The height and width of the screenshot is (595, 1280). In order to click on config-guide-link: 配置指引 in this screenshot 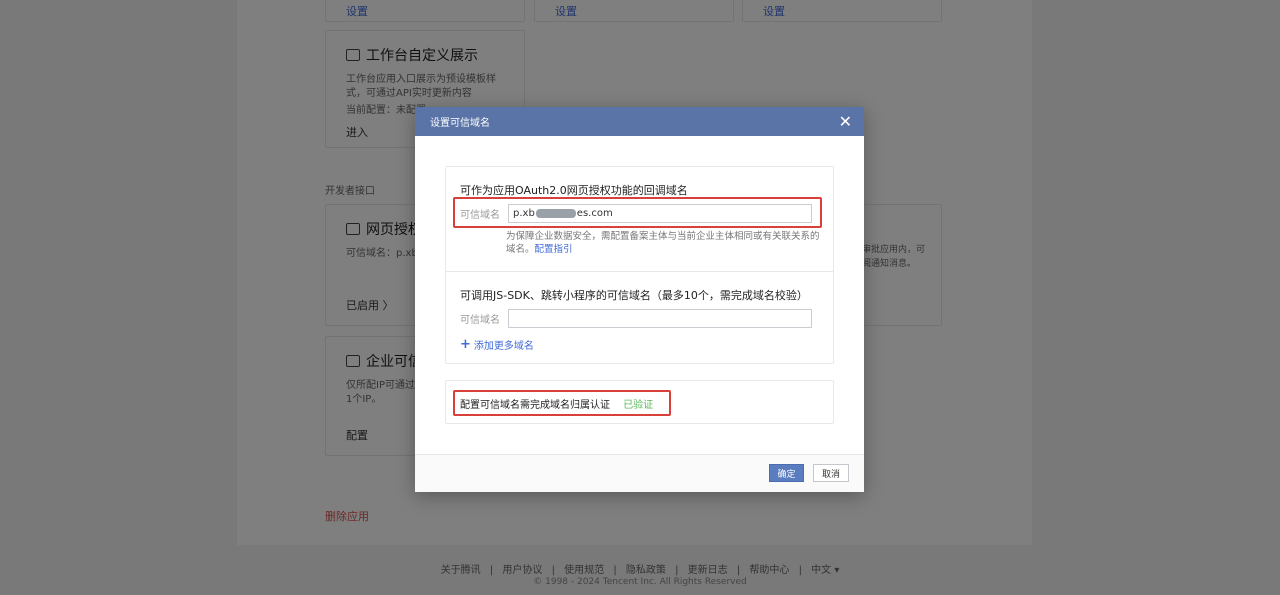, I will do `click(554, 249)`.